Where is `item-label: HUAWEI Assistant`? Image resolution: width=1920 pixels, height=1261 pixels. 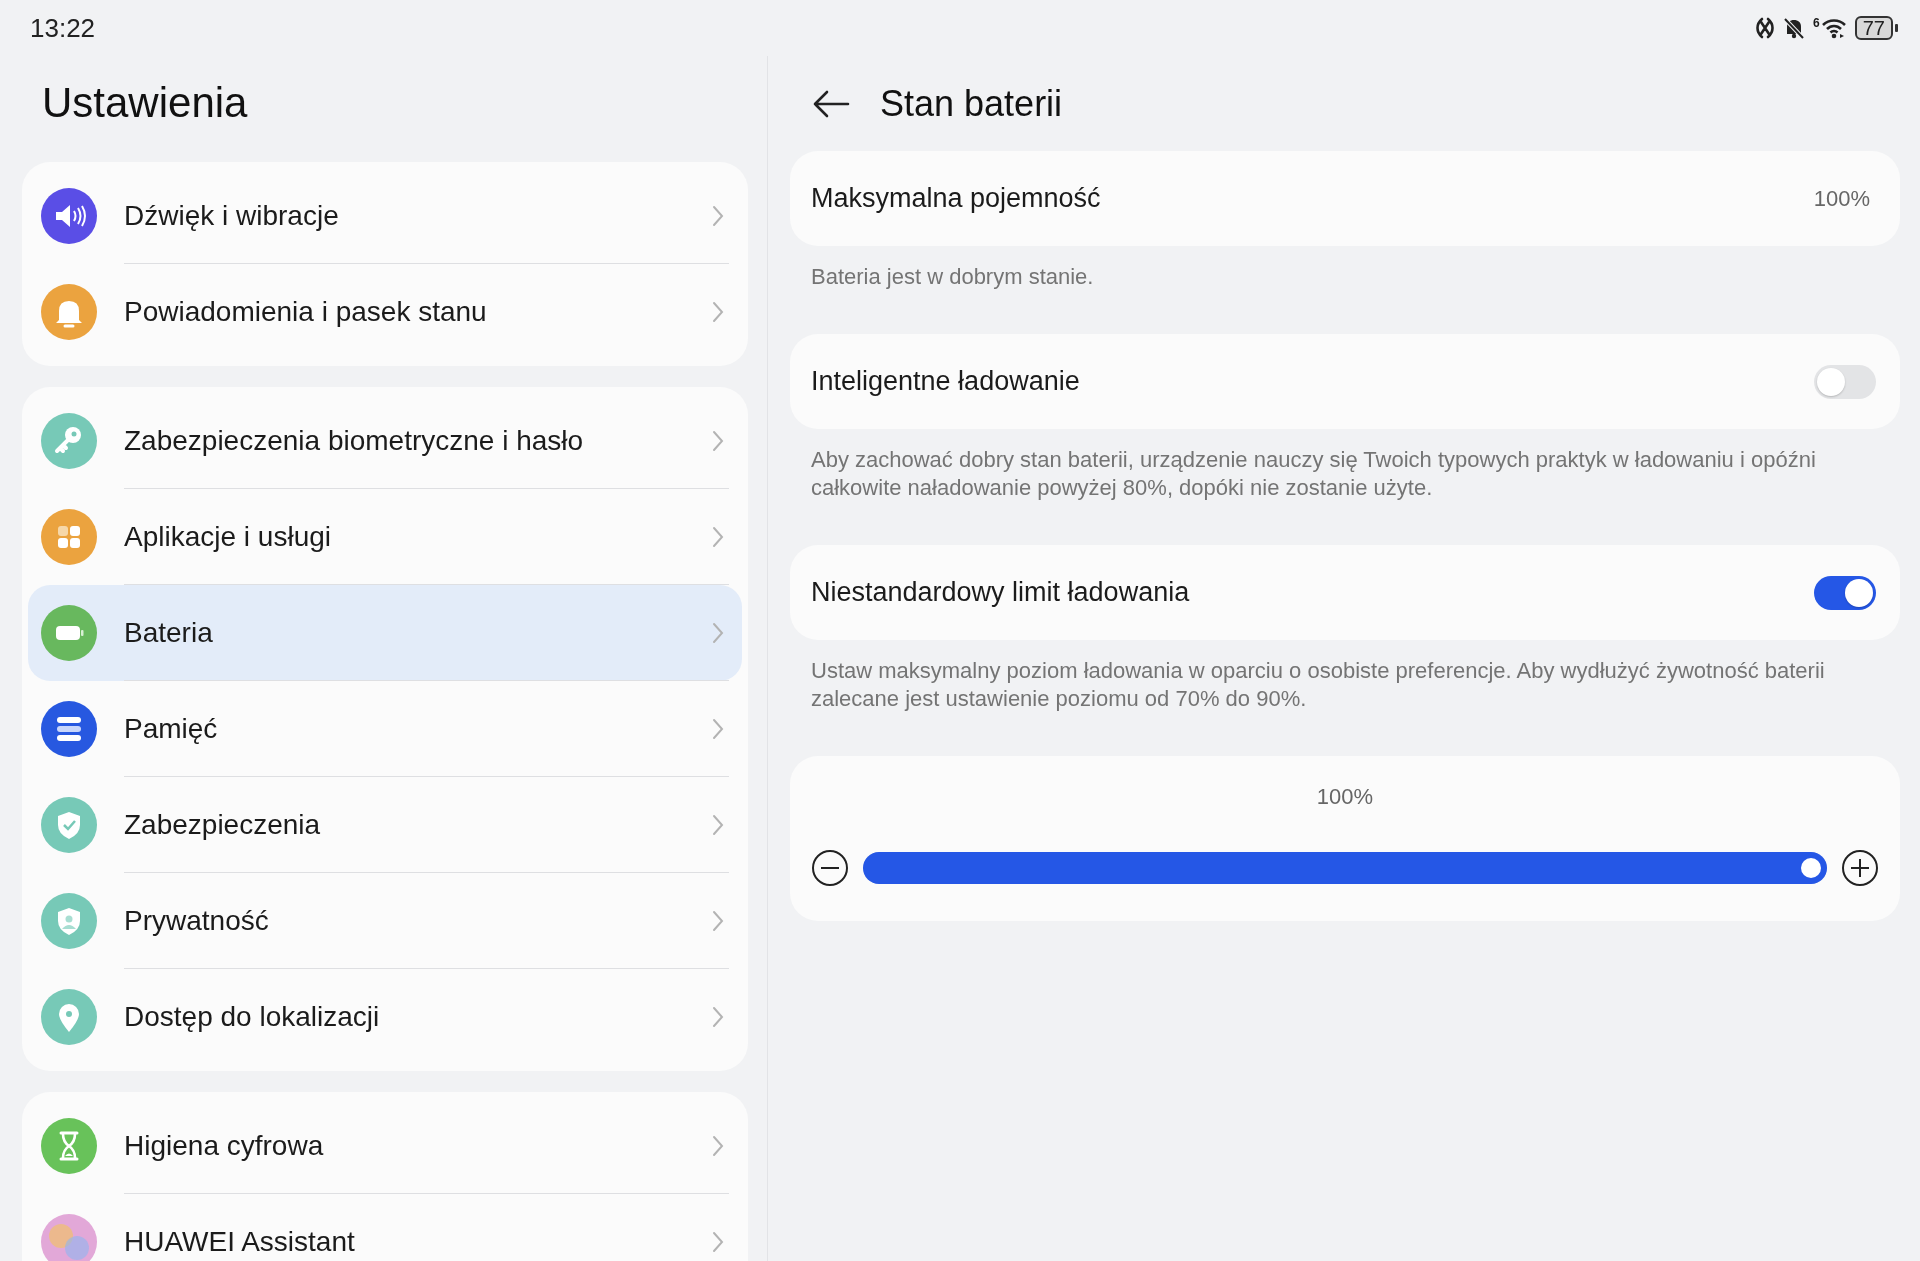
item-label: HUAWEI Assistant is located at coordinates (239, 1242).